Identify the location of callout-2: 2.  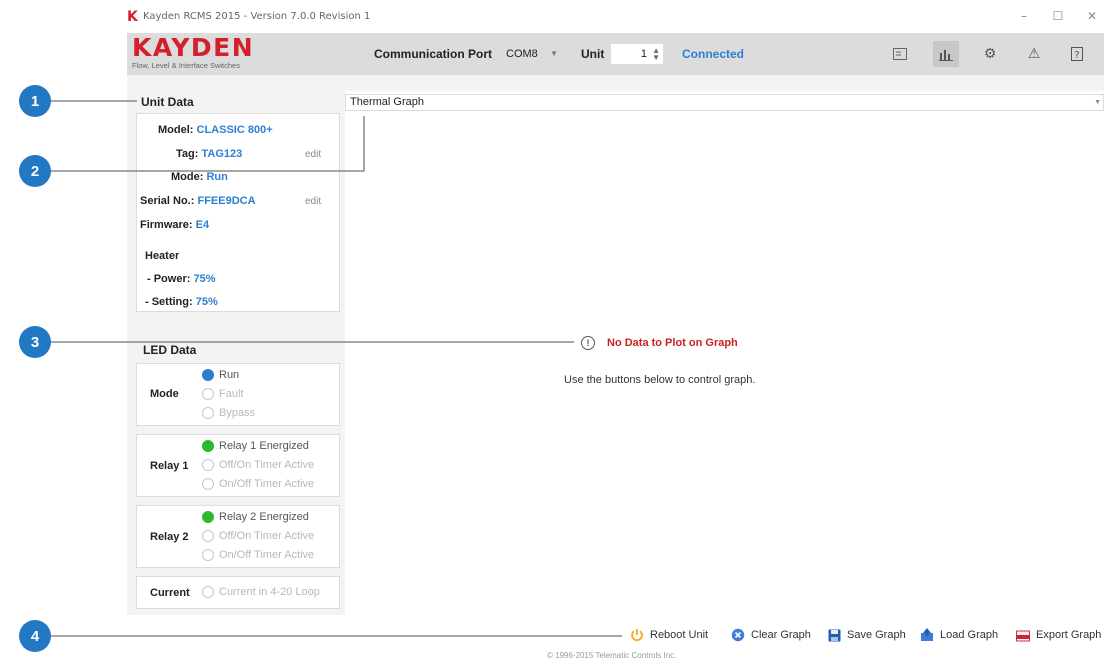
(35, 171).